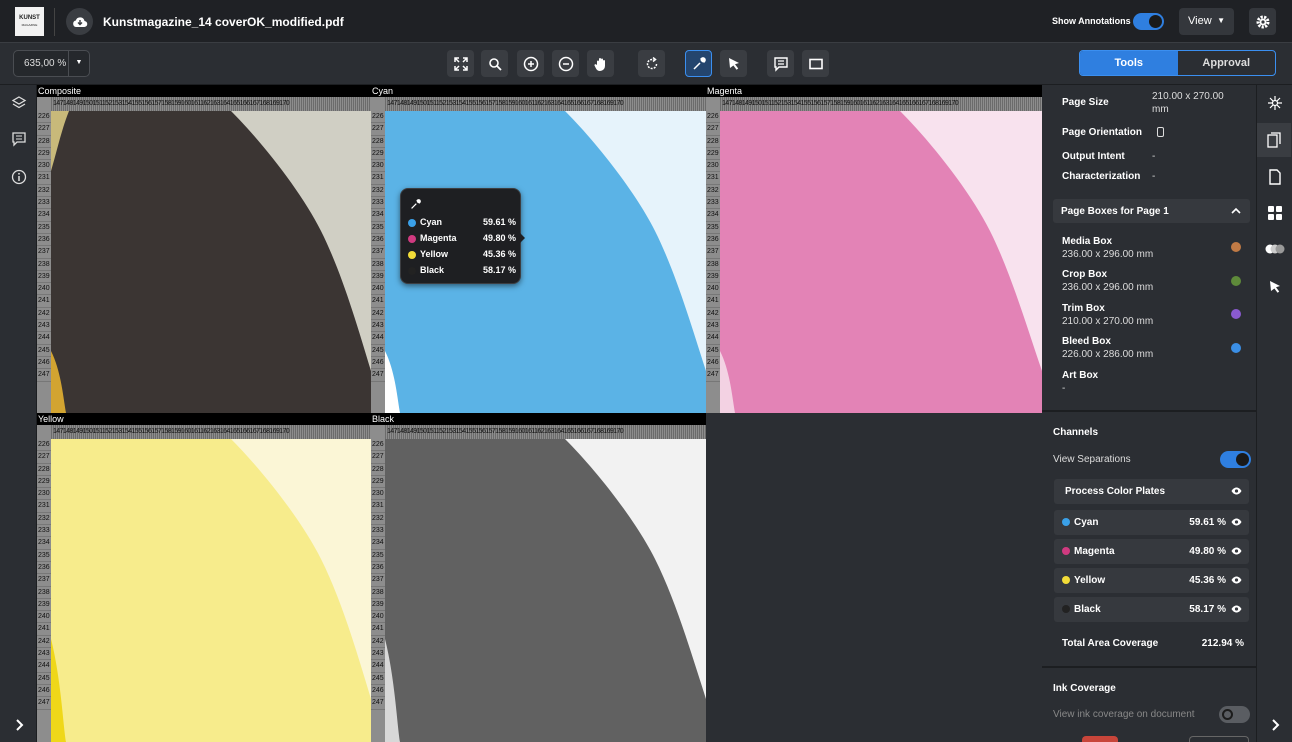 This screenshot has height=742, width=1292. Describe the element at coordinates (1275, 725) in the screenshot. I see `expand-right-button` at that location.